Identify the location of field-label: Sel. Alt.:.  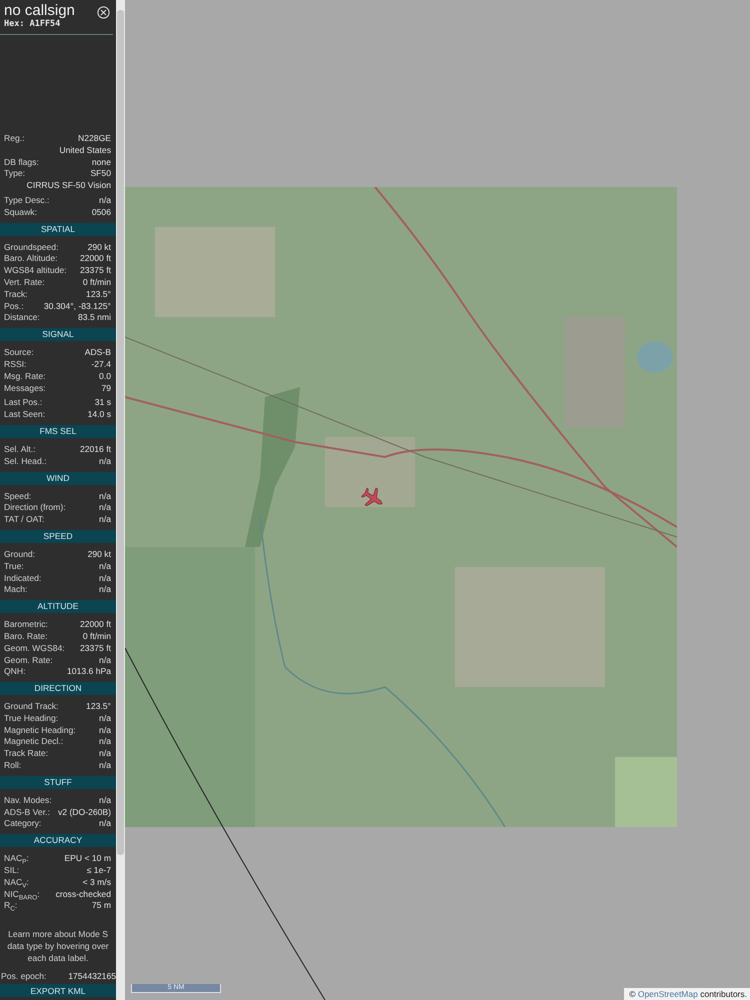
(20, 450).